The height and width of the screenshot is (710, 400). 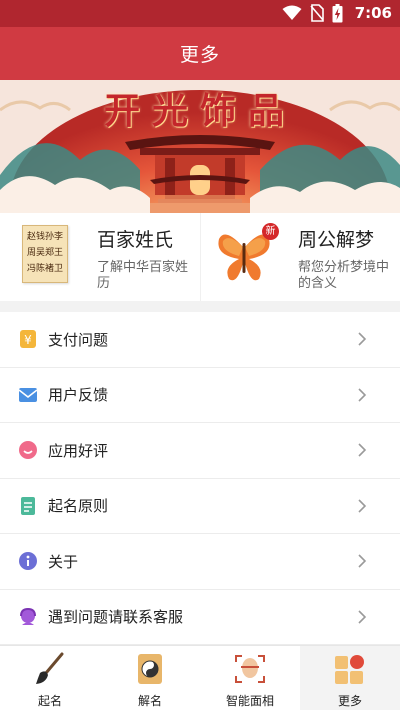 What do you see at coordinates (200, 506) in the screenshot?
I see `menu-item-naming-principles: 起名原则` at bounding box center [200, 506].